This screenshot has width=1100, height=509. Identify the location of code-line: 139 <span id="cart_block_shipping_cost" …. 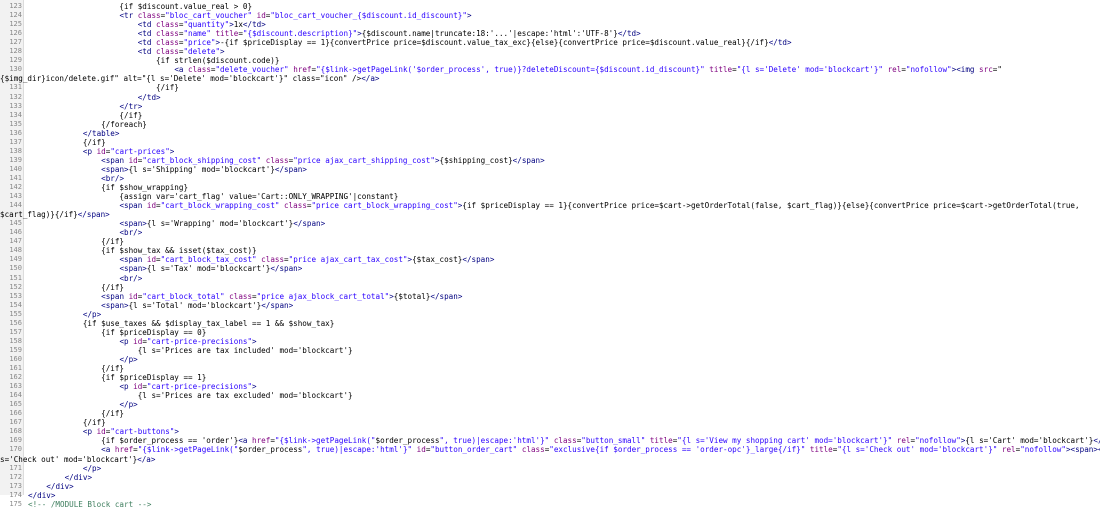
(550, 160).